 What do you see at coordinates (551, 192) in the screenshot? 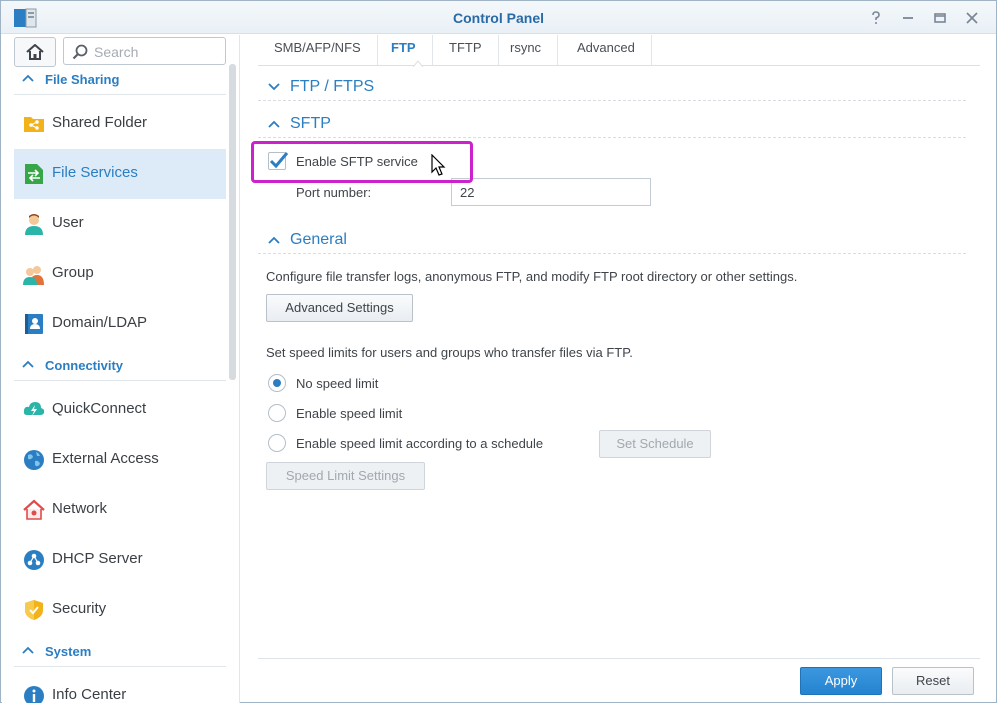
I see `port-number-input: 22` at bounding box center [551, 192].